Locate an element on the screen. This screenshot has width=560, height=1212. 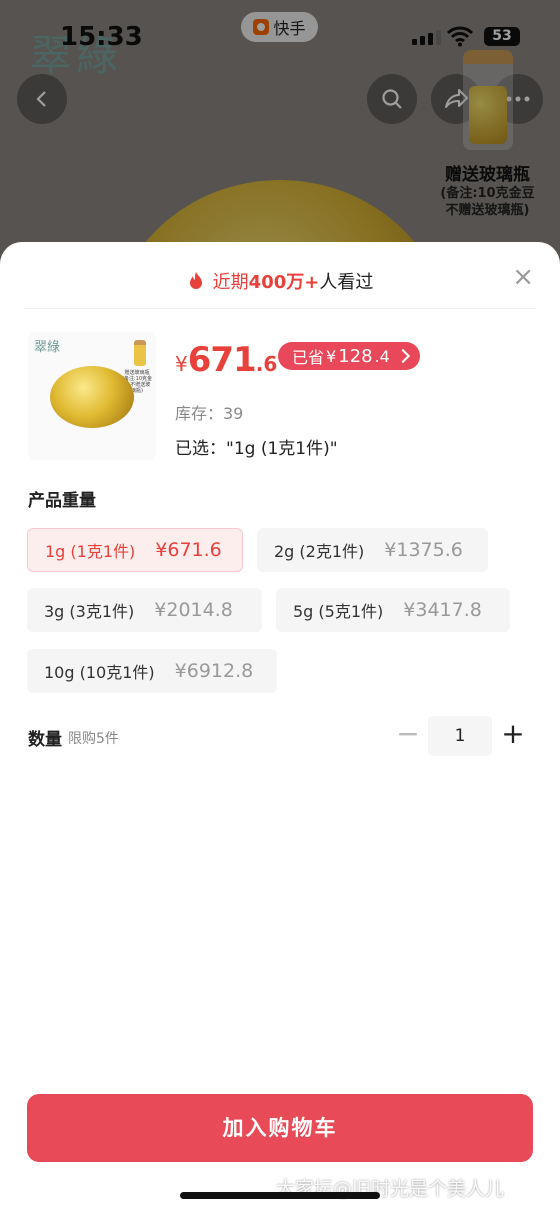
price-decimal: .6 is located at coordinates (266, 364).